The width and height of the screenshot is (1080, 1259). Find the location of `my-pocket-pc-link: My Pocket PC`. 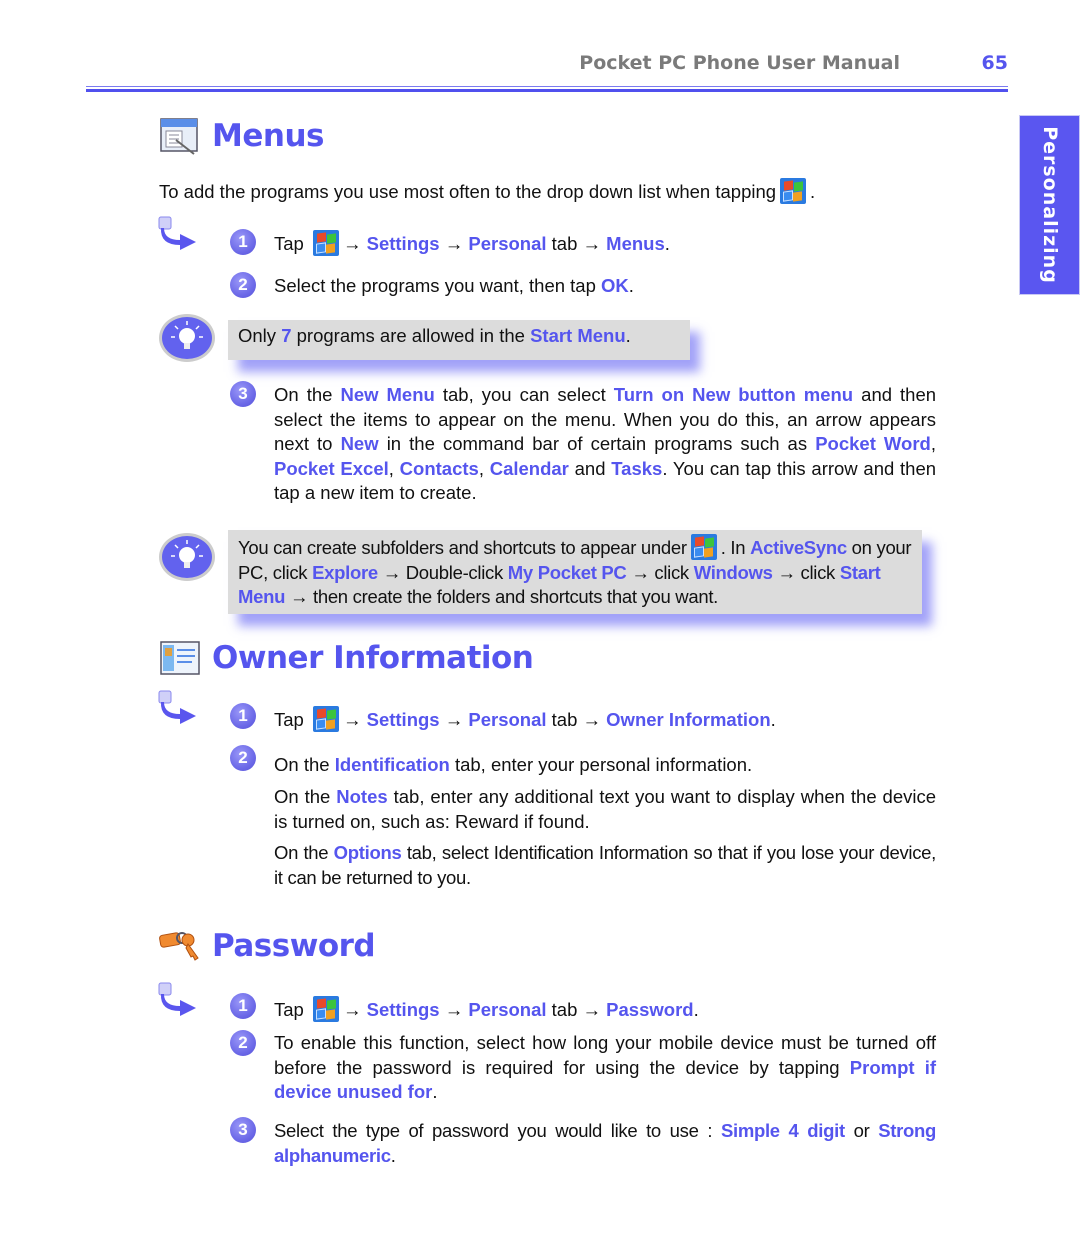

my-pocket-pc-link: My Pocket PC is located at coordinates (567, 572).